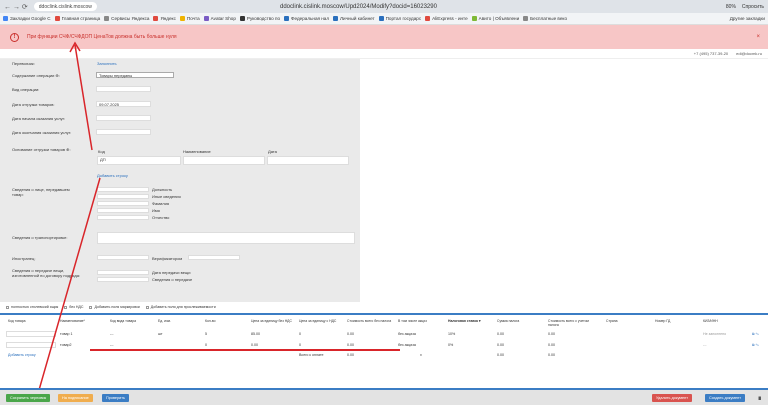 The height and width of the screenshot is (405, 768). What do you see at coordinates (725, 398) in the screenshot?
I see `create-document-button: Создать документ` at bounding box center [725, 398].